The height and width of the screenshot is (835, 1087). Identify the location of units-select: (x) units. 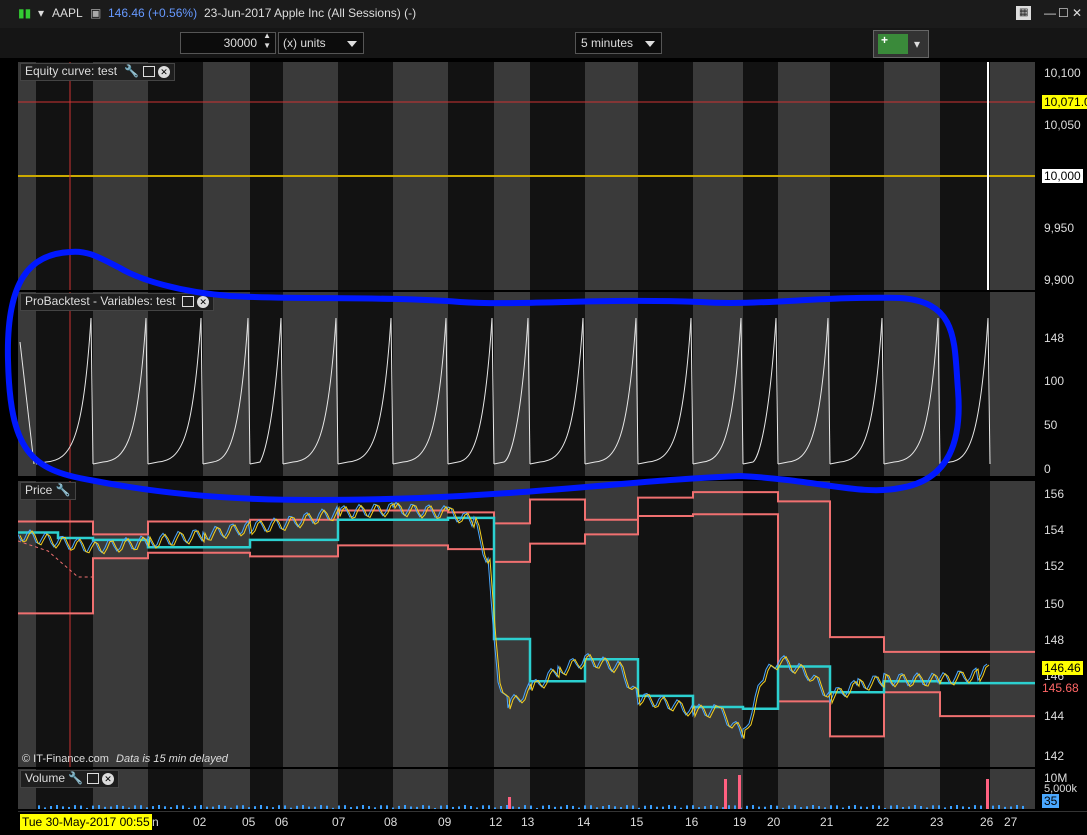
(321, 43).